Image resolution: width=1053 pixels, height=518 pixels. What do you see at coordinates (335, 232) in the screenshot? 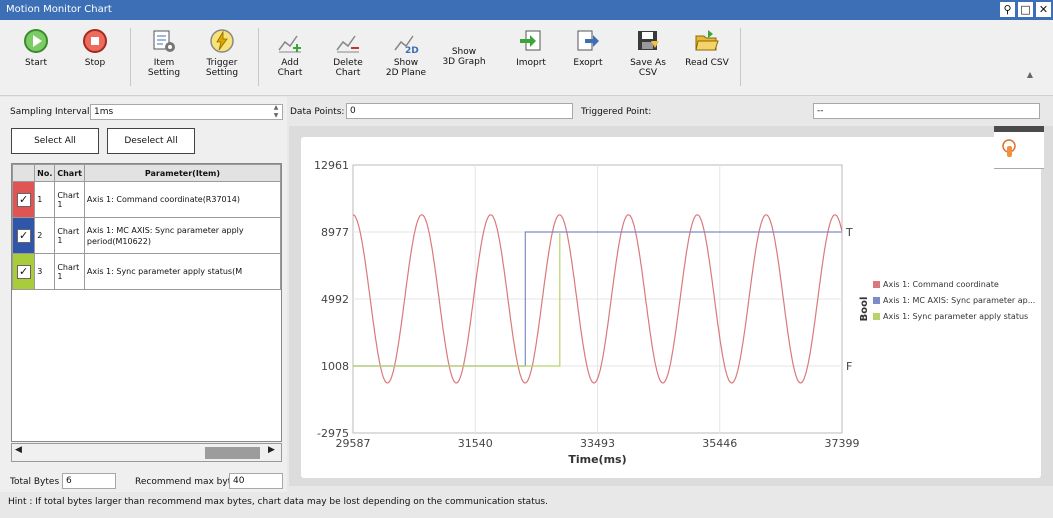
I see `y-tick-label: 8977` at bounding box center [335, 232].